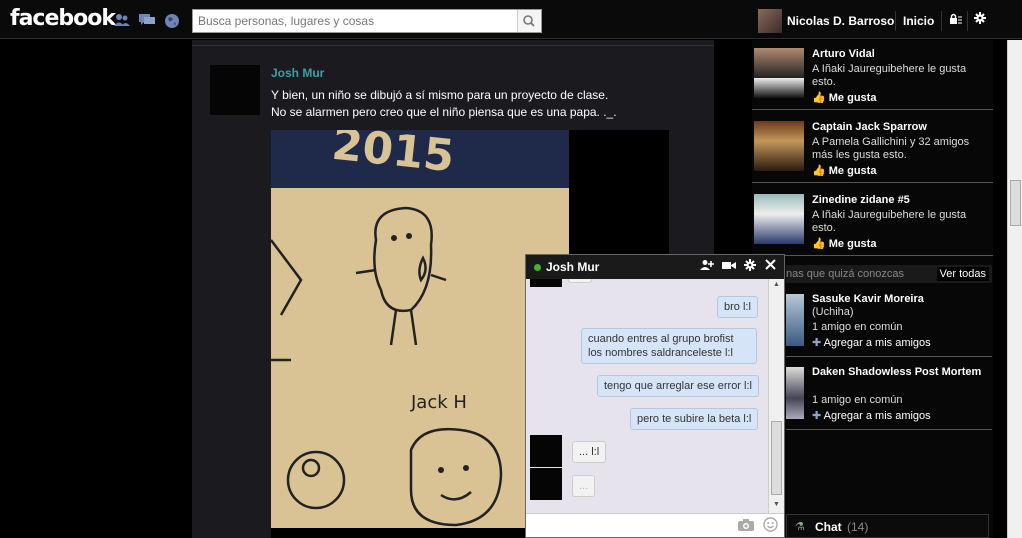  What do you see at coordinates (572, 267) in the screenshot?
I see `chat-contact-name: Josh Mur` at bounding box center [572, 267].